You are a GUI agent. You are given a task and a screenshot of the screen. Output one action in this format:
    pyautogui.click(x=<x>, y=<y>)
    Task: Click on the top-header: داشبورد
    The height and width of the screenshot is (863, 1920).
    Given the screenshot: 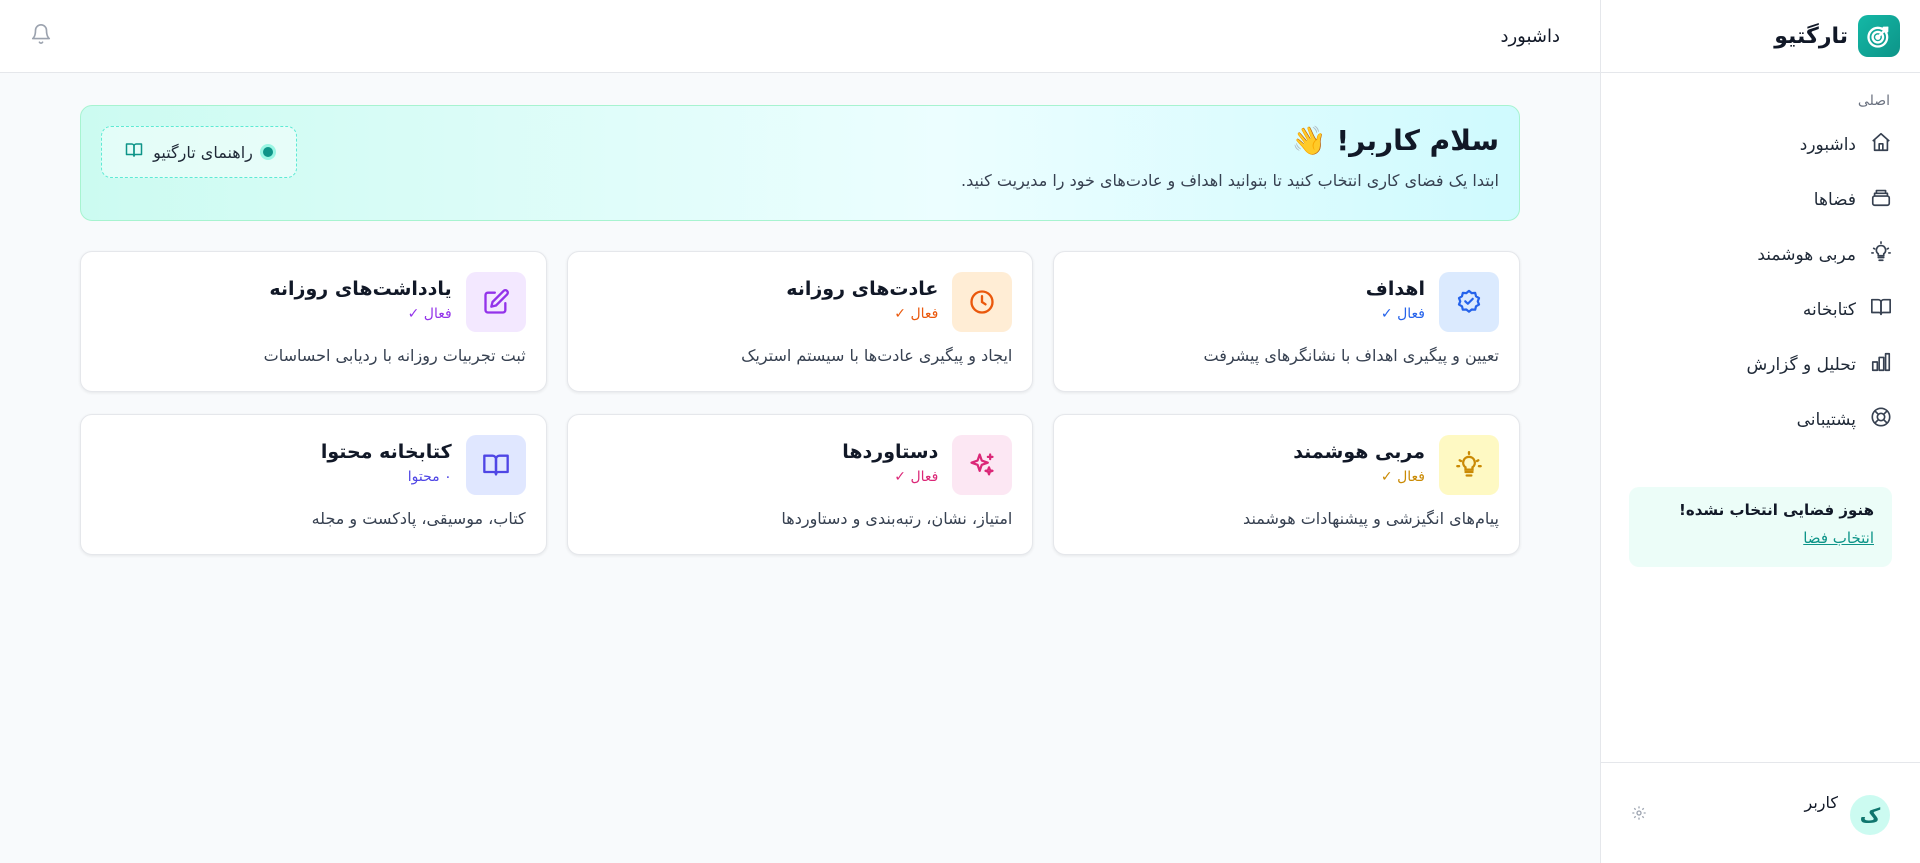 What is the action you would take?
    pyautogui.click(x=800, y=36)
    